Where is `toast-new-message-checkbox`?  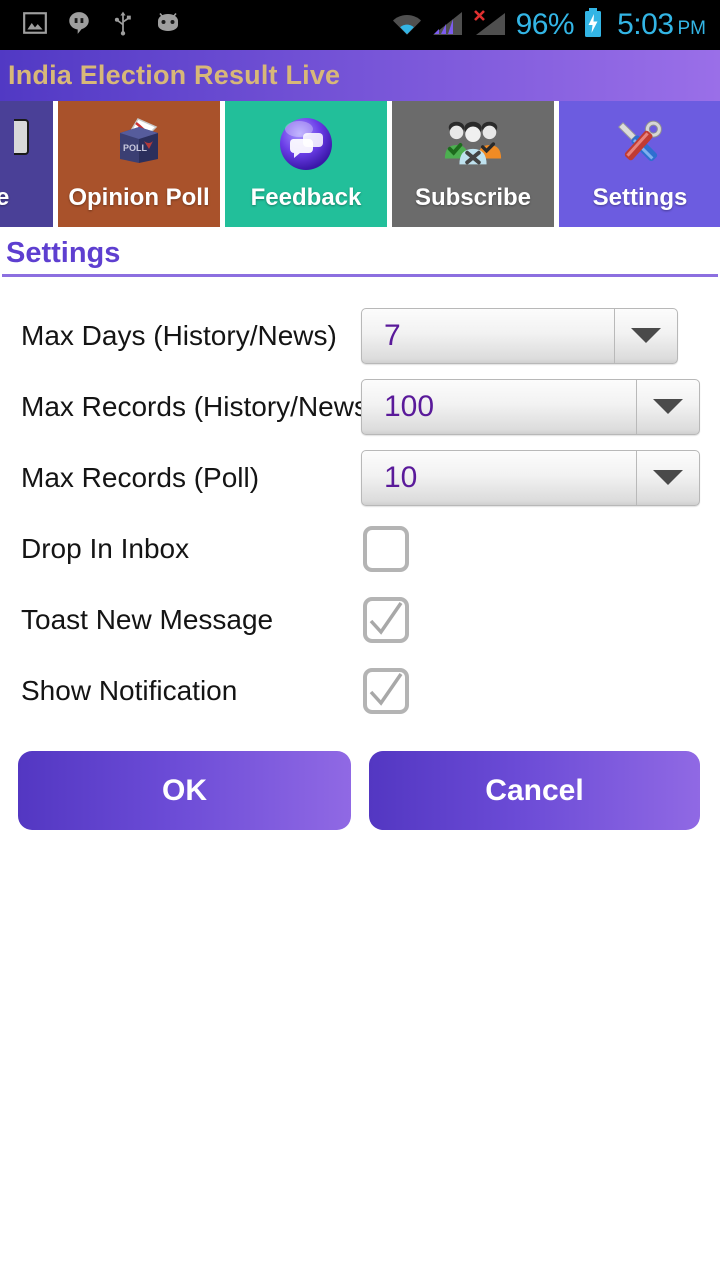
toast-new-message-checkbox is located at coordinates (386, 619).